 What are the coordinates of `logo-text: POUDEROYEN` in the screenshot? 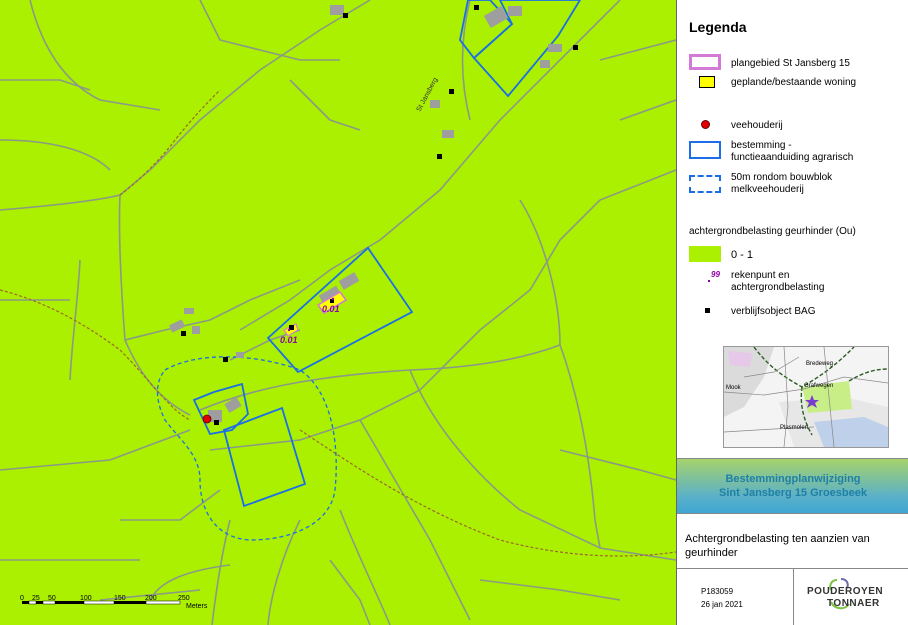 It's located at (845, 591).